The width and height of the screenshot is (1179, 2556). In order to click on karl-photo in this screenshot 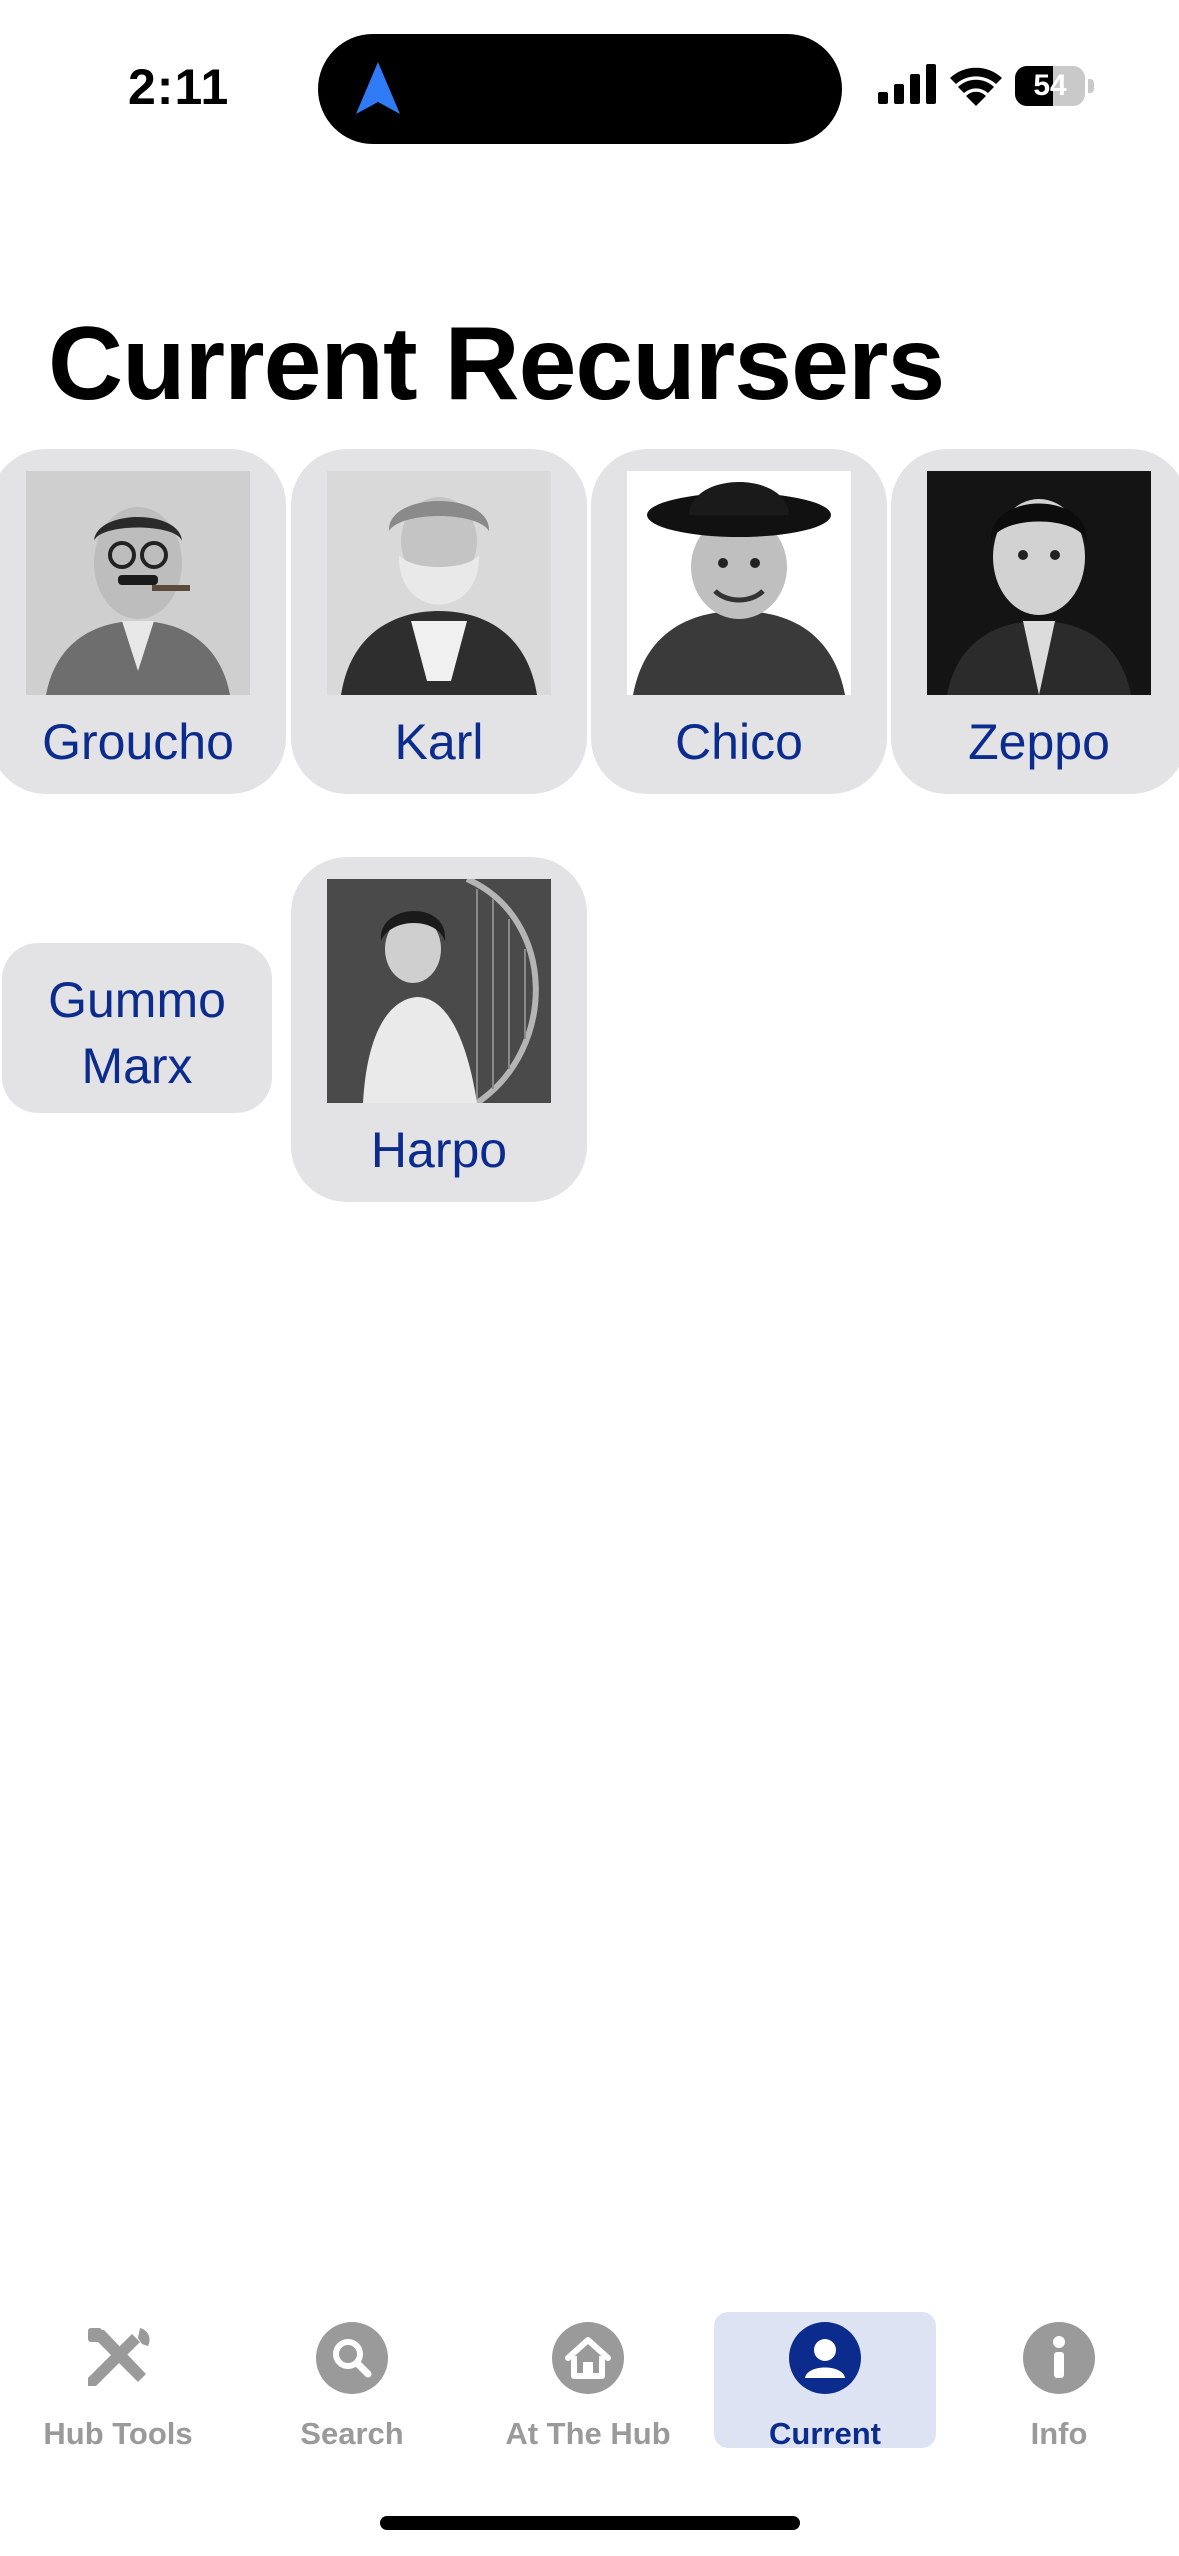, I will do `click(439, 583)`.